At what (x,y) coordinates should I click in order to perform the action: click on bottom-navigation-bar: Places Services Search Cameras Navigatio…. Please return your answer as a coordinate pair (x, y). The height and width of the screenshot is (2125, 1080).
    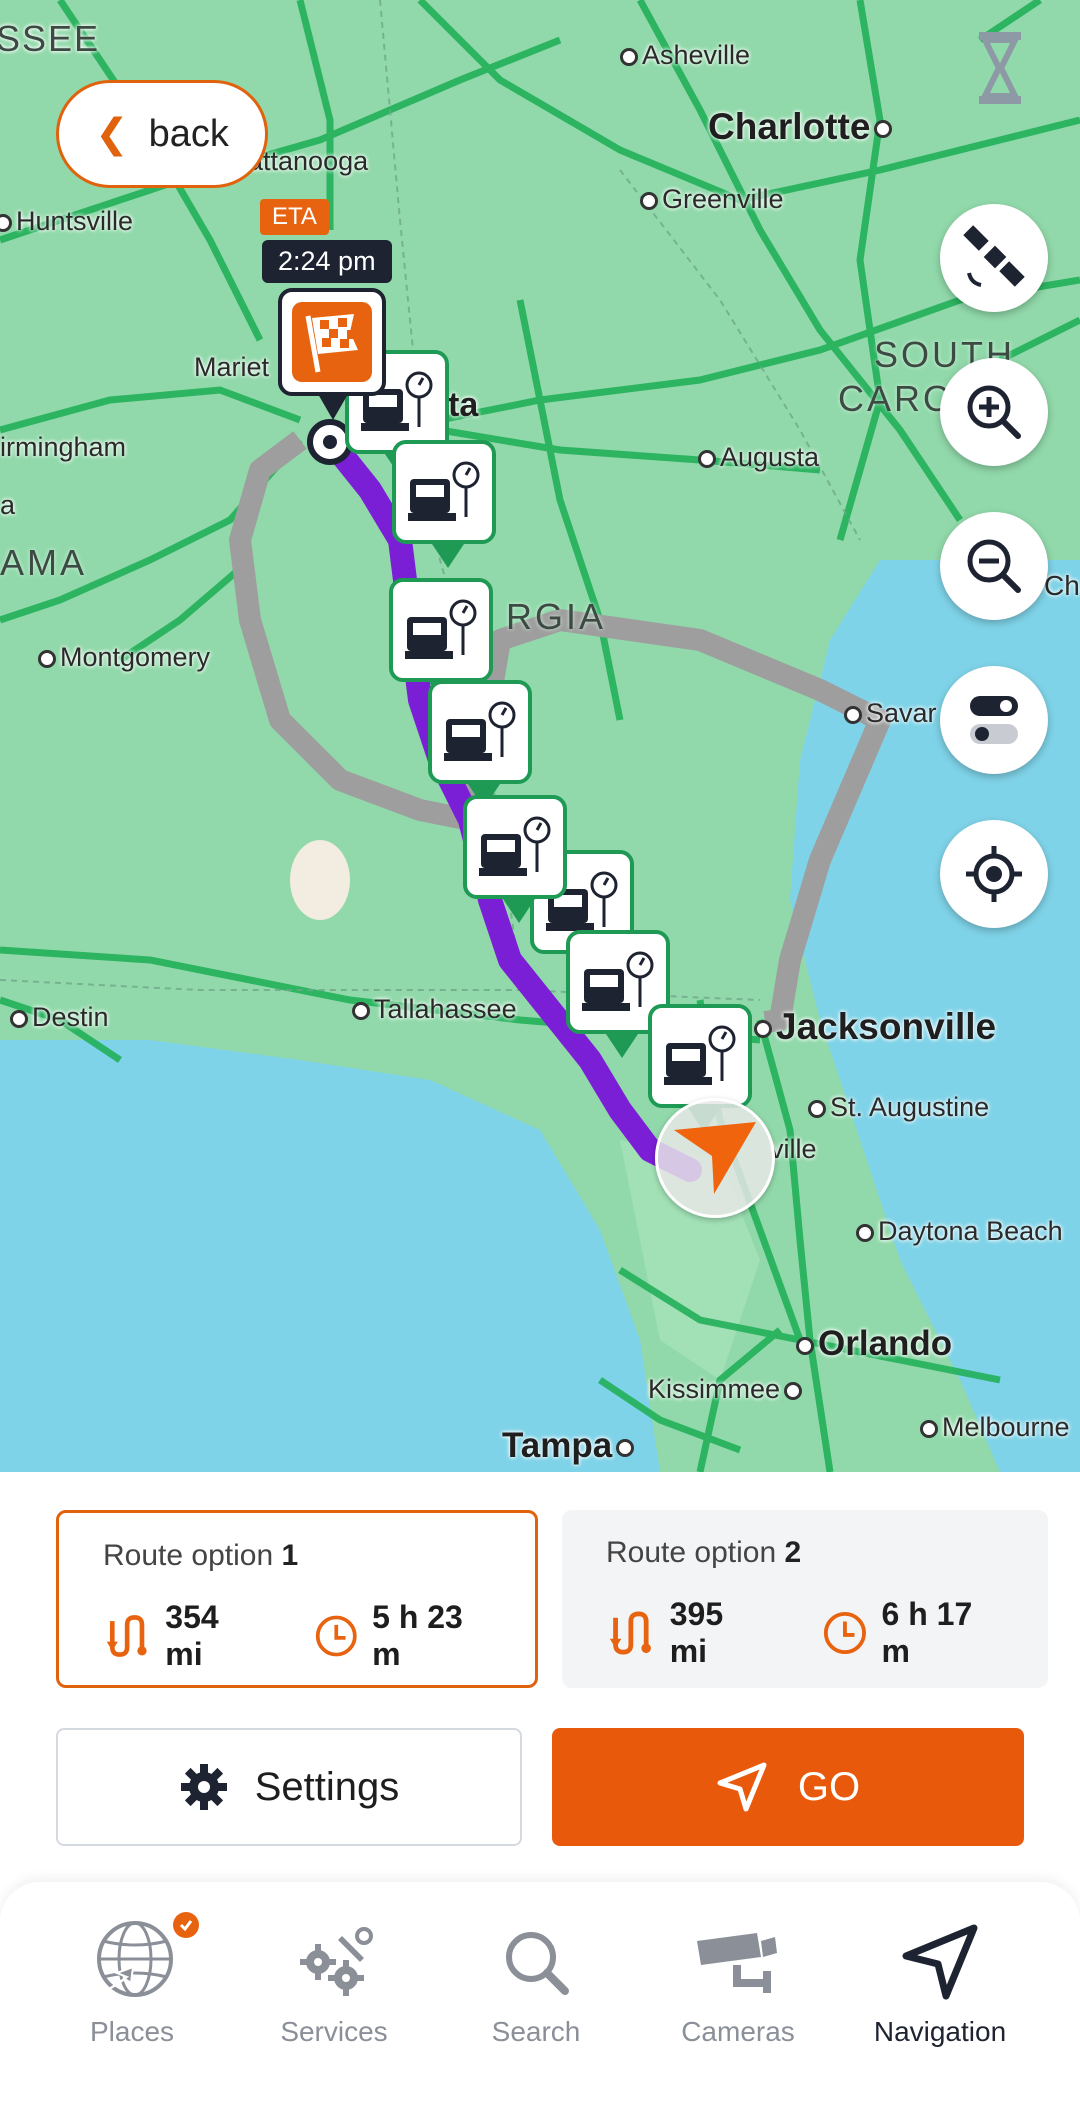
    Looking at the image, I should click on (540, 2003).